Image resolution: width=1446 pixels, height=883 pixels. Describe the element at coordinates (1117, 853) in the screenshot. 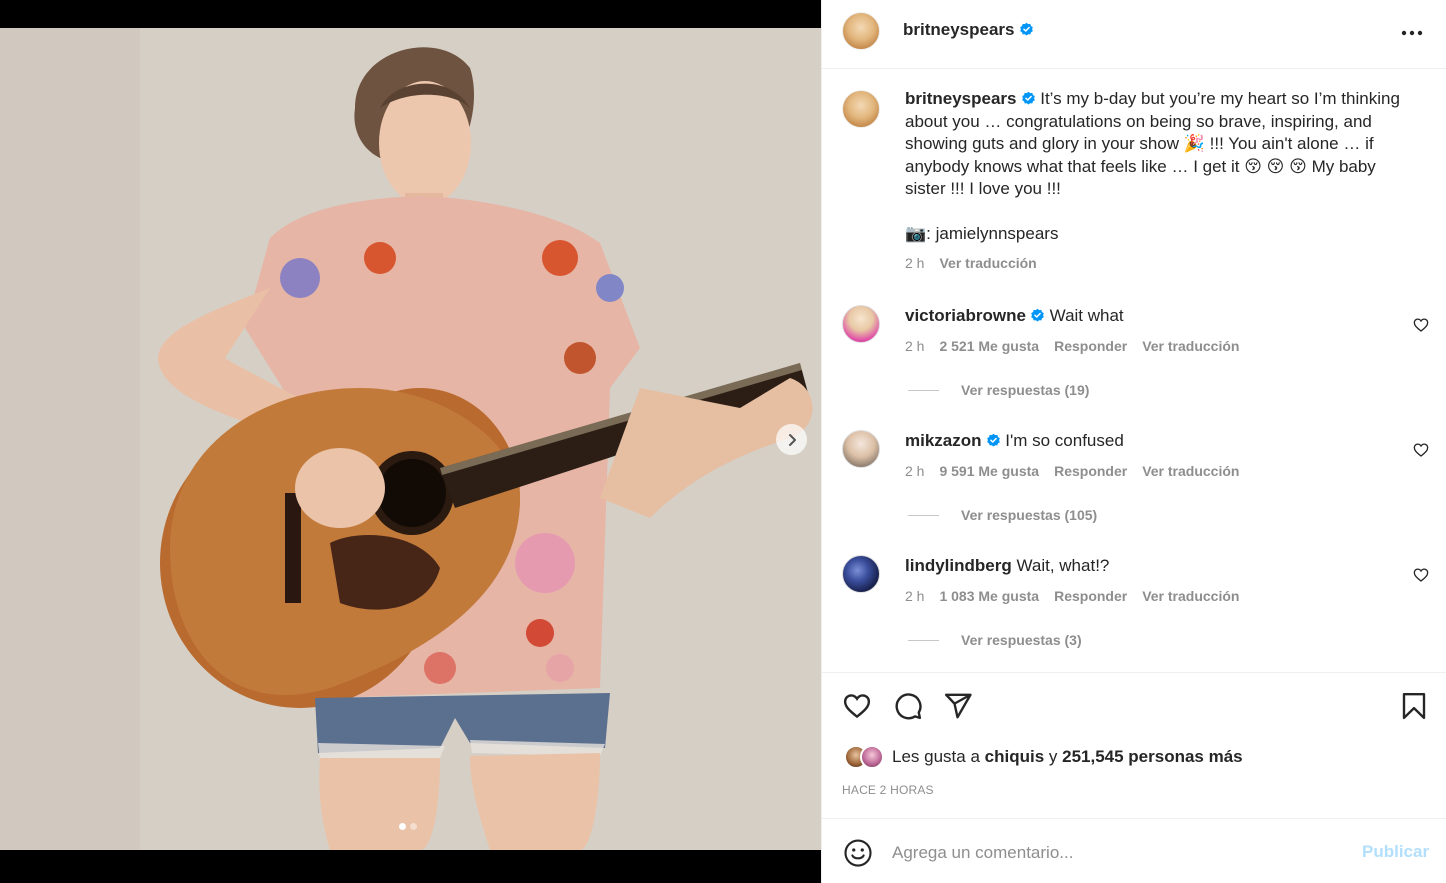

I see `comment-input` at that location.